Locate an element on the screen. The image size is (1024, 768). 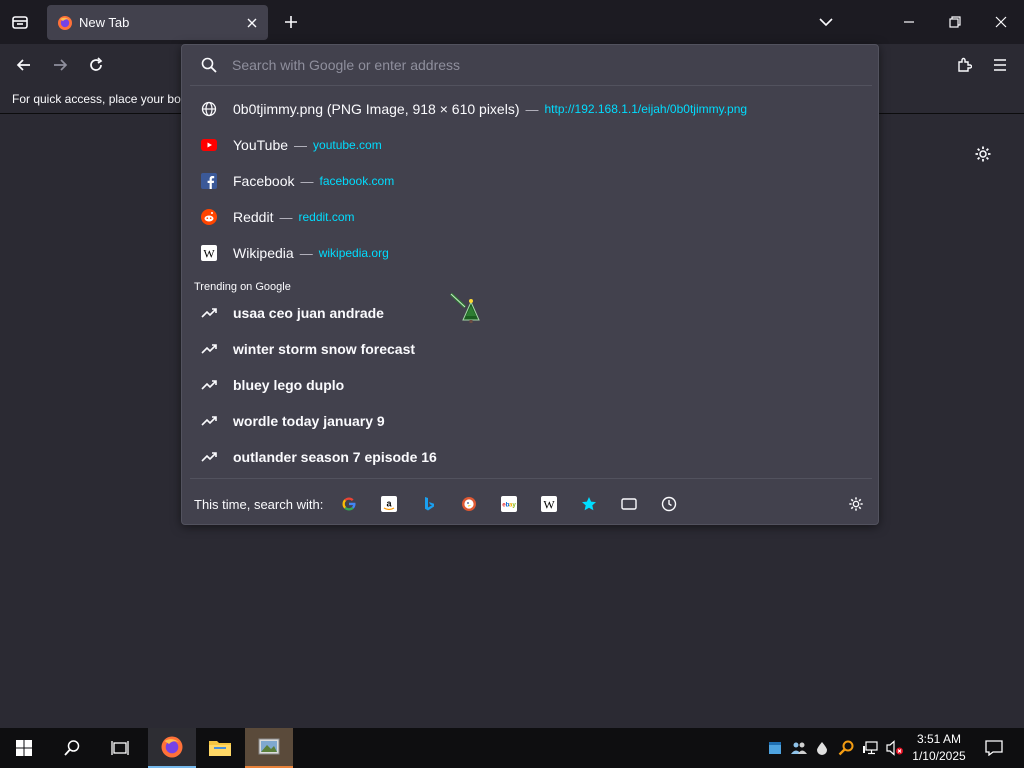
google-engine-button is located at coordinates (349, 504).